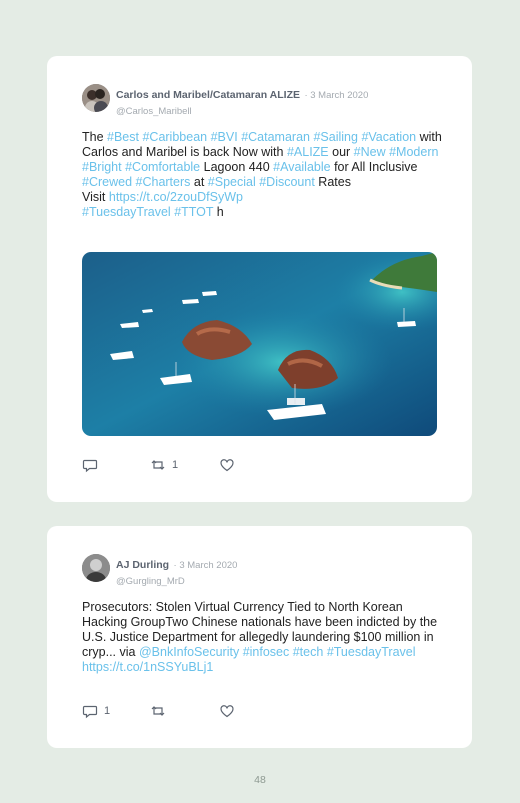 This screenshot has height=803, width=520. What do you see at coordinates (287, 182) in the screenshot?
I see `hashtag-link: #Discount` at bounding box center [287, 182].